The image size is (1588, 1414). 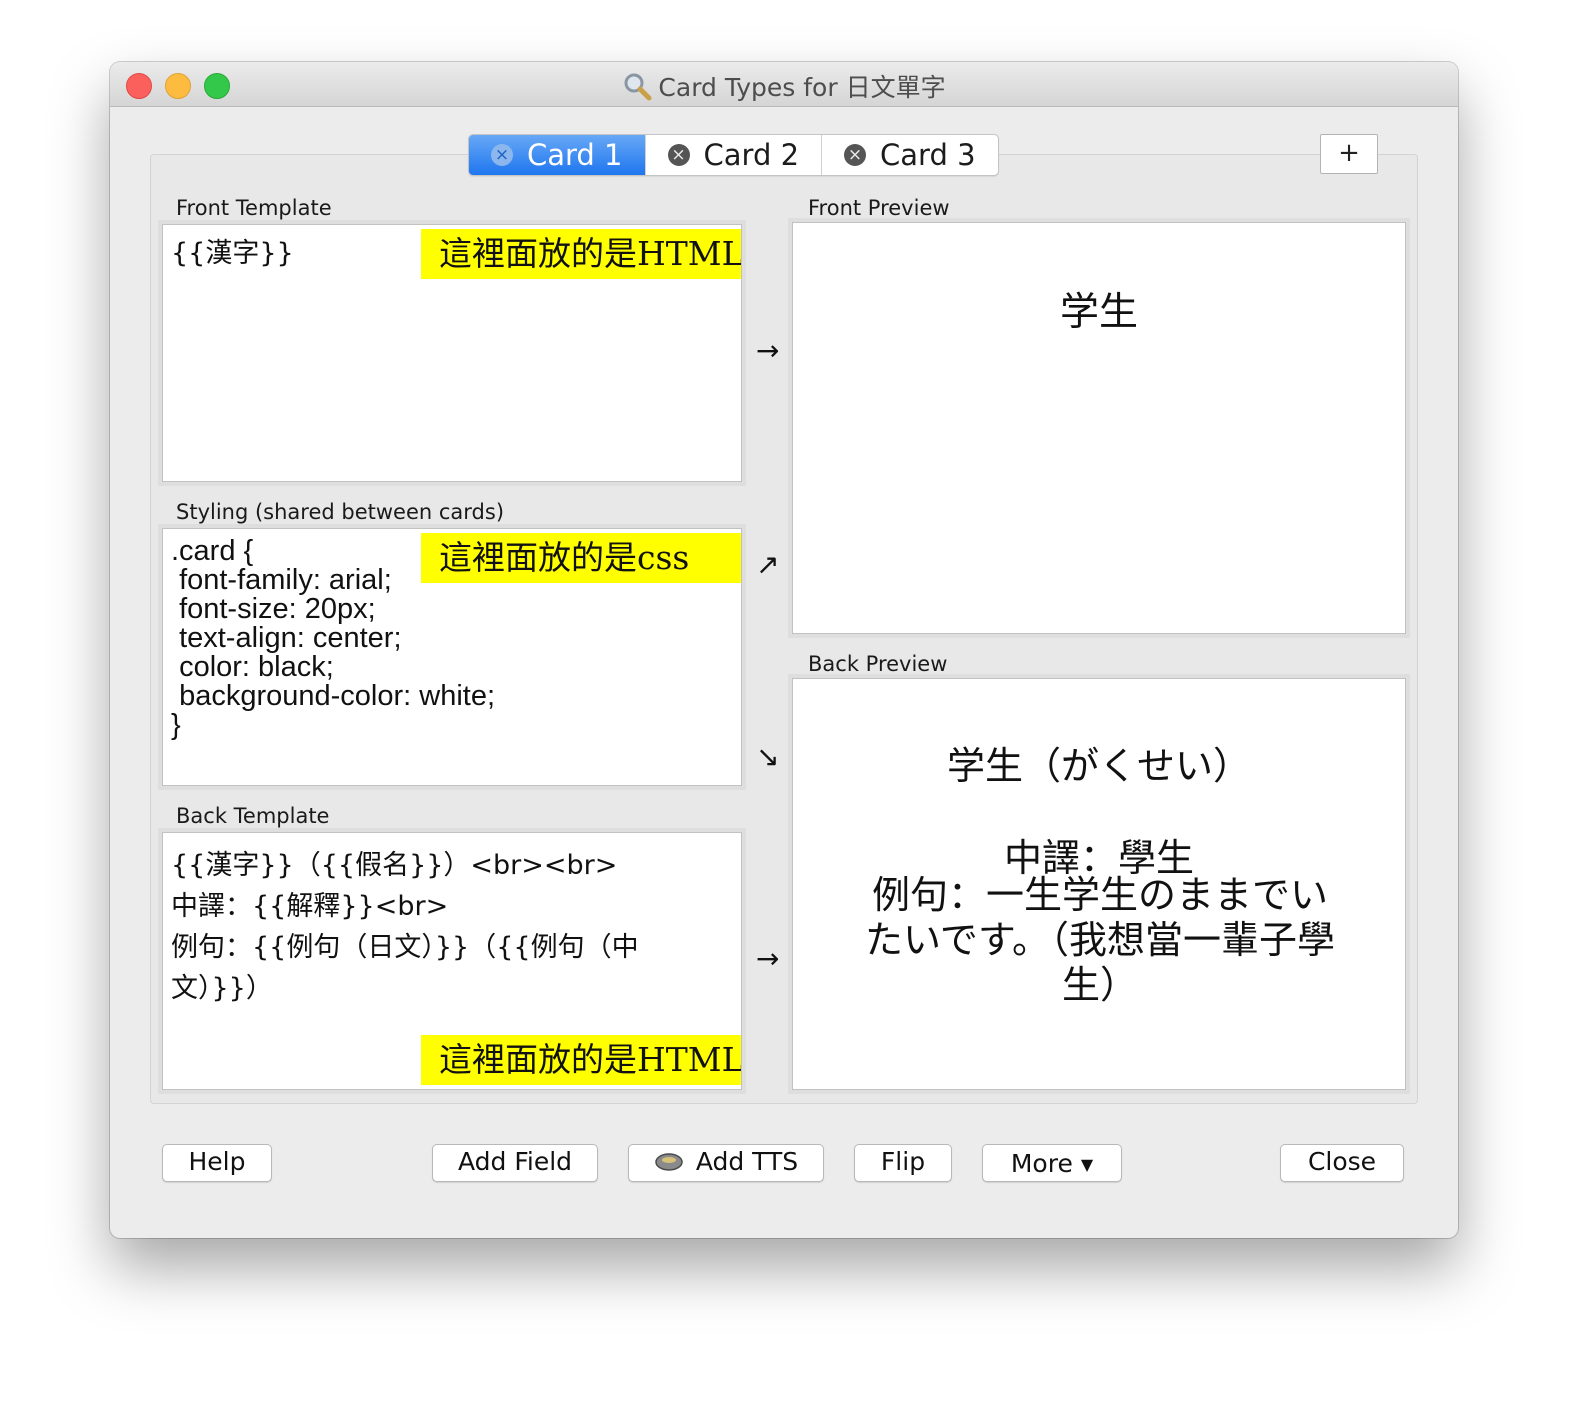 I want to click on tab-card-2: × Card 2, so click(x=734, y=155).